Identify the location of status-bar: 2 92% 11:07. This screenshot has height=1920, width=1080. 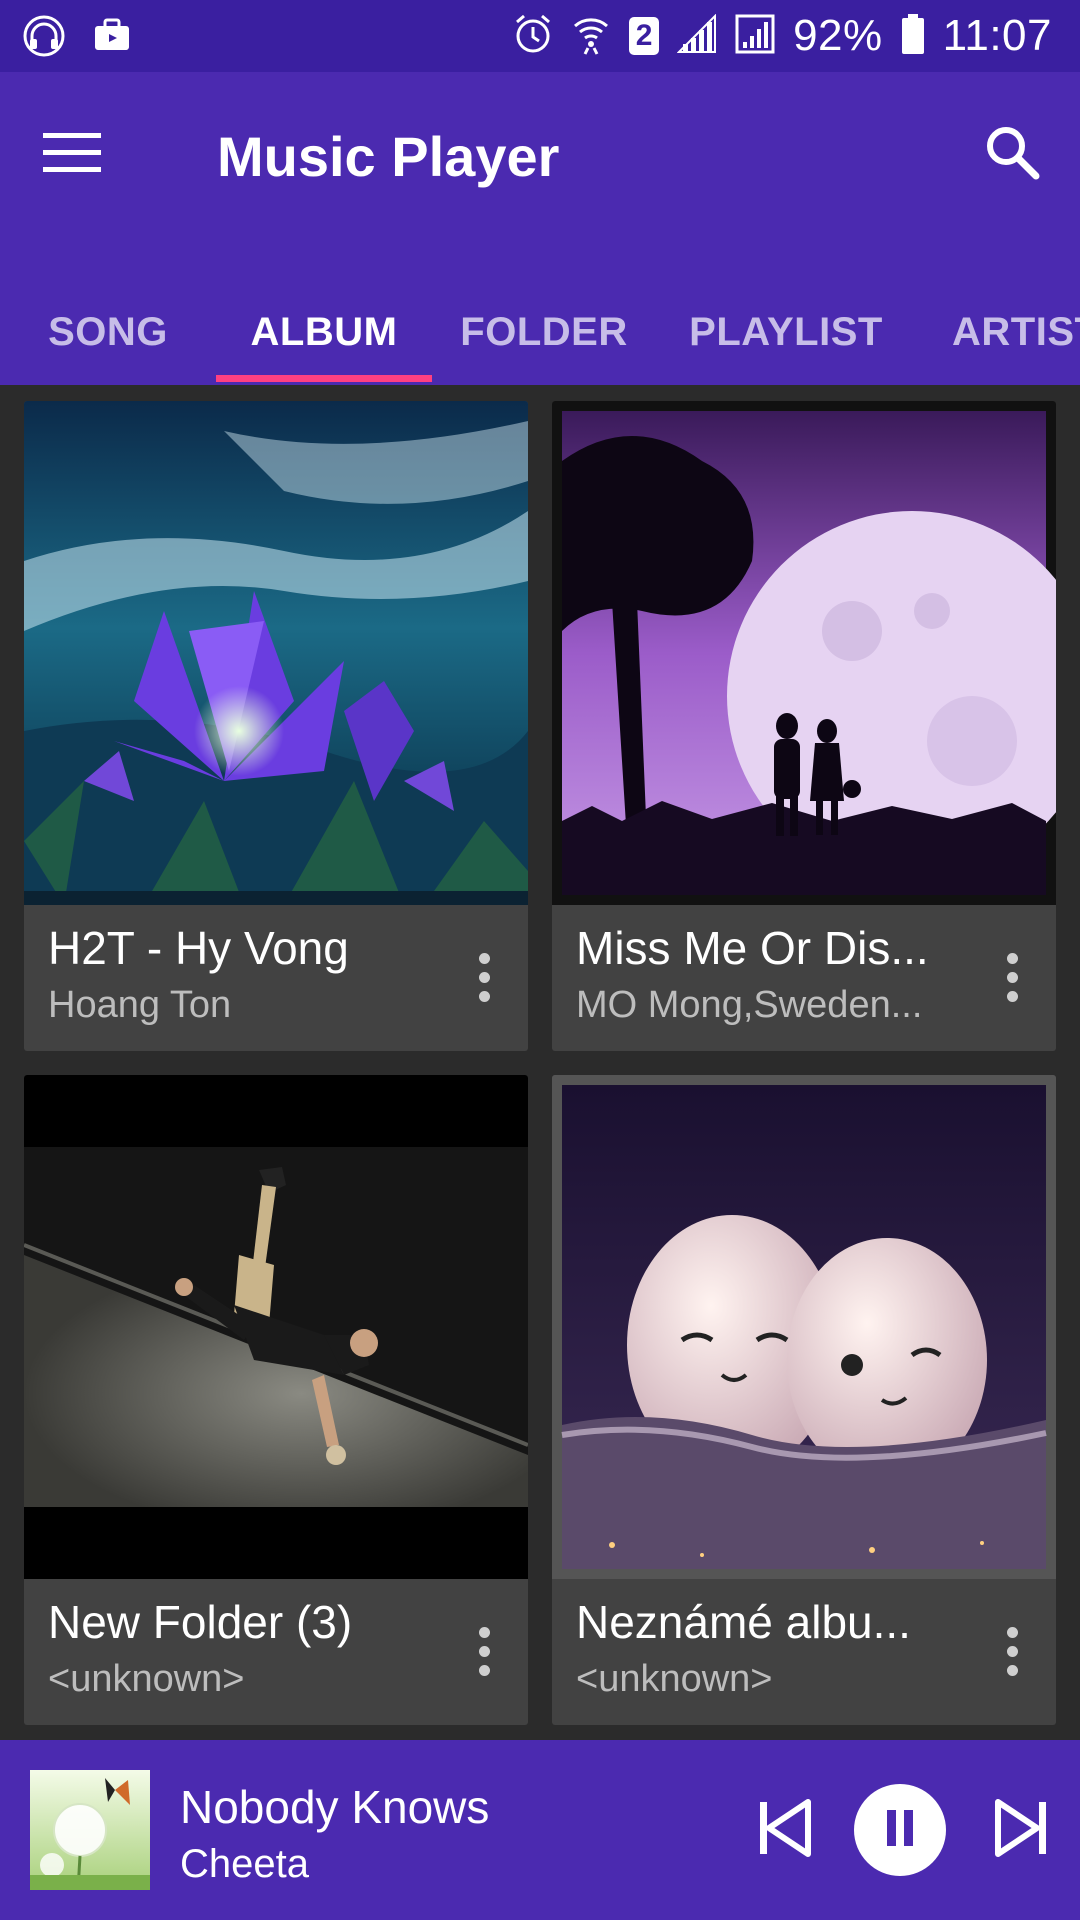
(540, 36).